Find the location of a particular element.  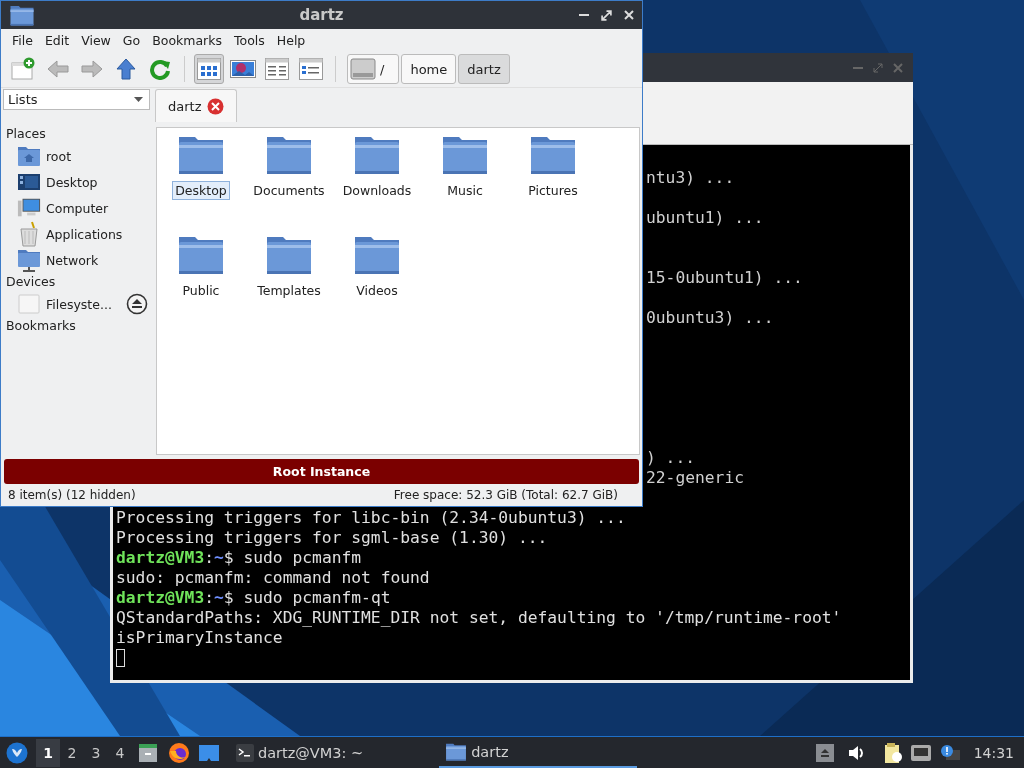

terminal-line: dartz@VM3:~$ sudo pcmanfm-qt is located at coordinates (253, 597).